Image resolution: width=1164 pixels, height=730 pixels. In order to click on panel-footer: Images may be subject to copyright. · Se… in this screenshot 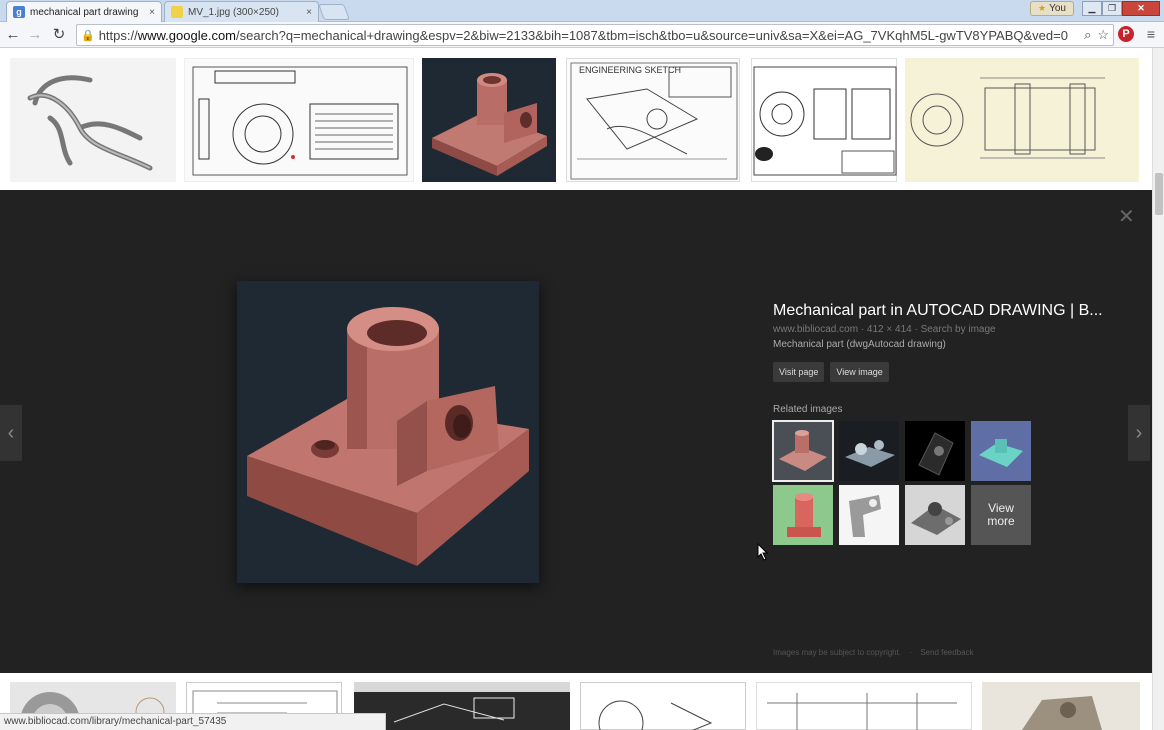, I will do `click(876, 652)`.